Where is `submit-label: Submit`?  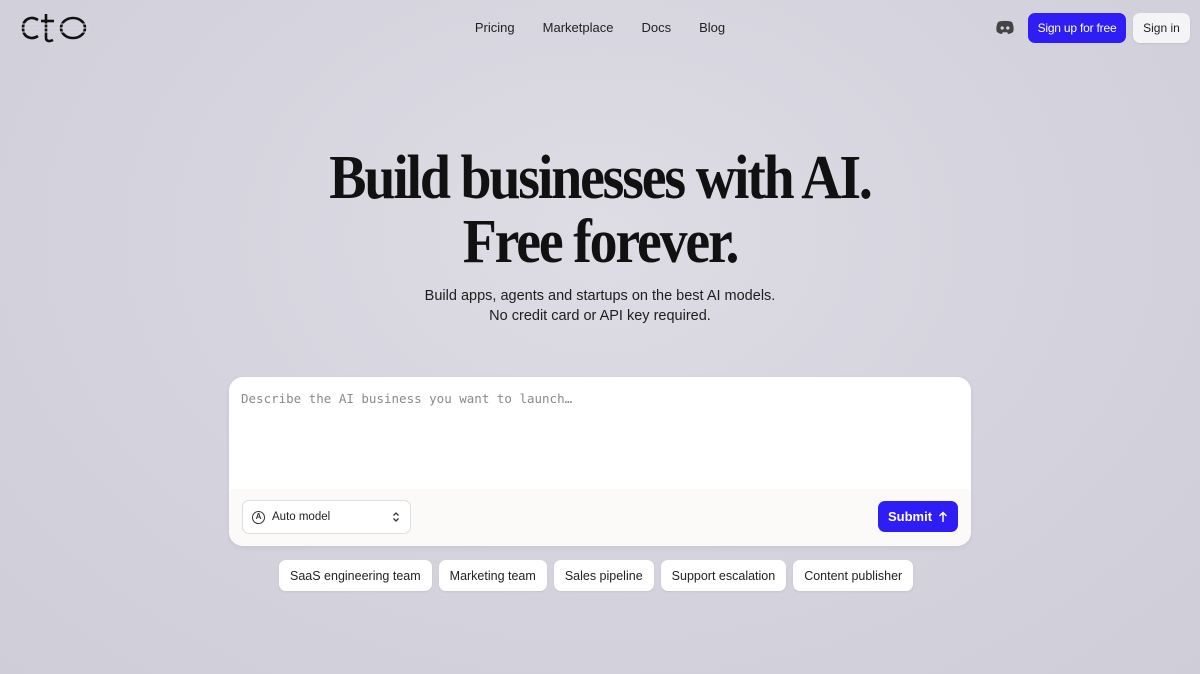
submit-label: Submit is located at coordinates (910, 516).